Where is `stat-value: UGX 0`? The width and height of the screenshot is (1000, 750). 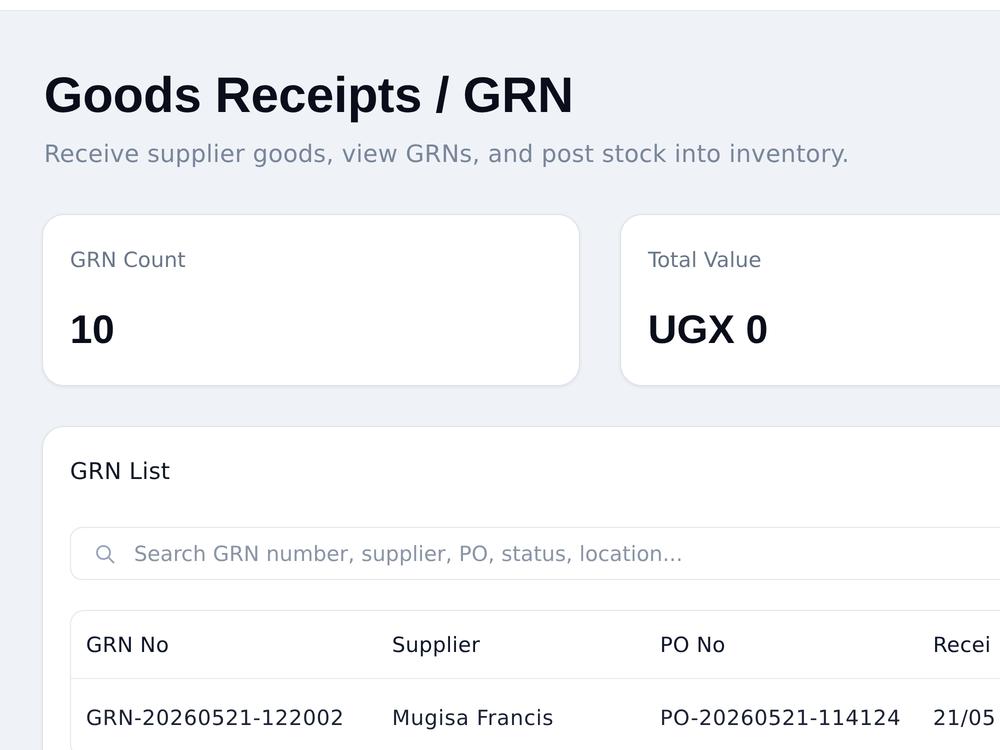 stat-value: UGX 0 is located at coordinates (708, 330).